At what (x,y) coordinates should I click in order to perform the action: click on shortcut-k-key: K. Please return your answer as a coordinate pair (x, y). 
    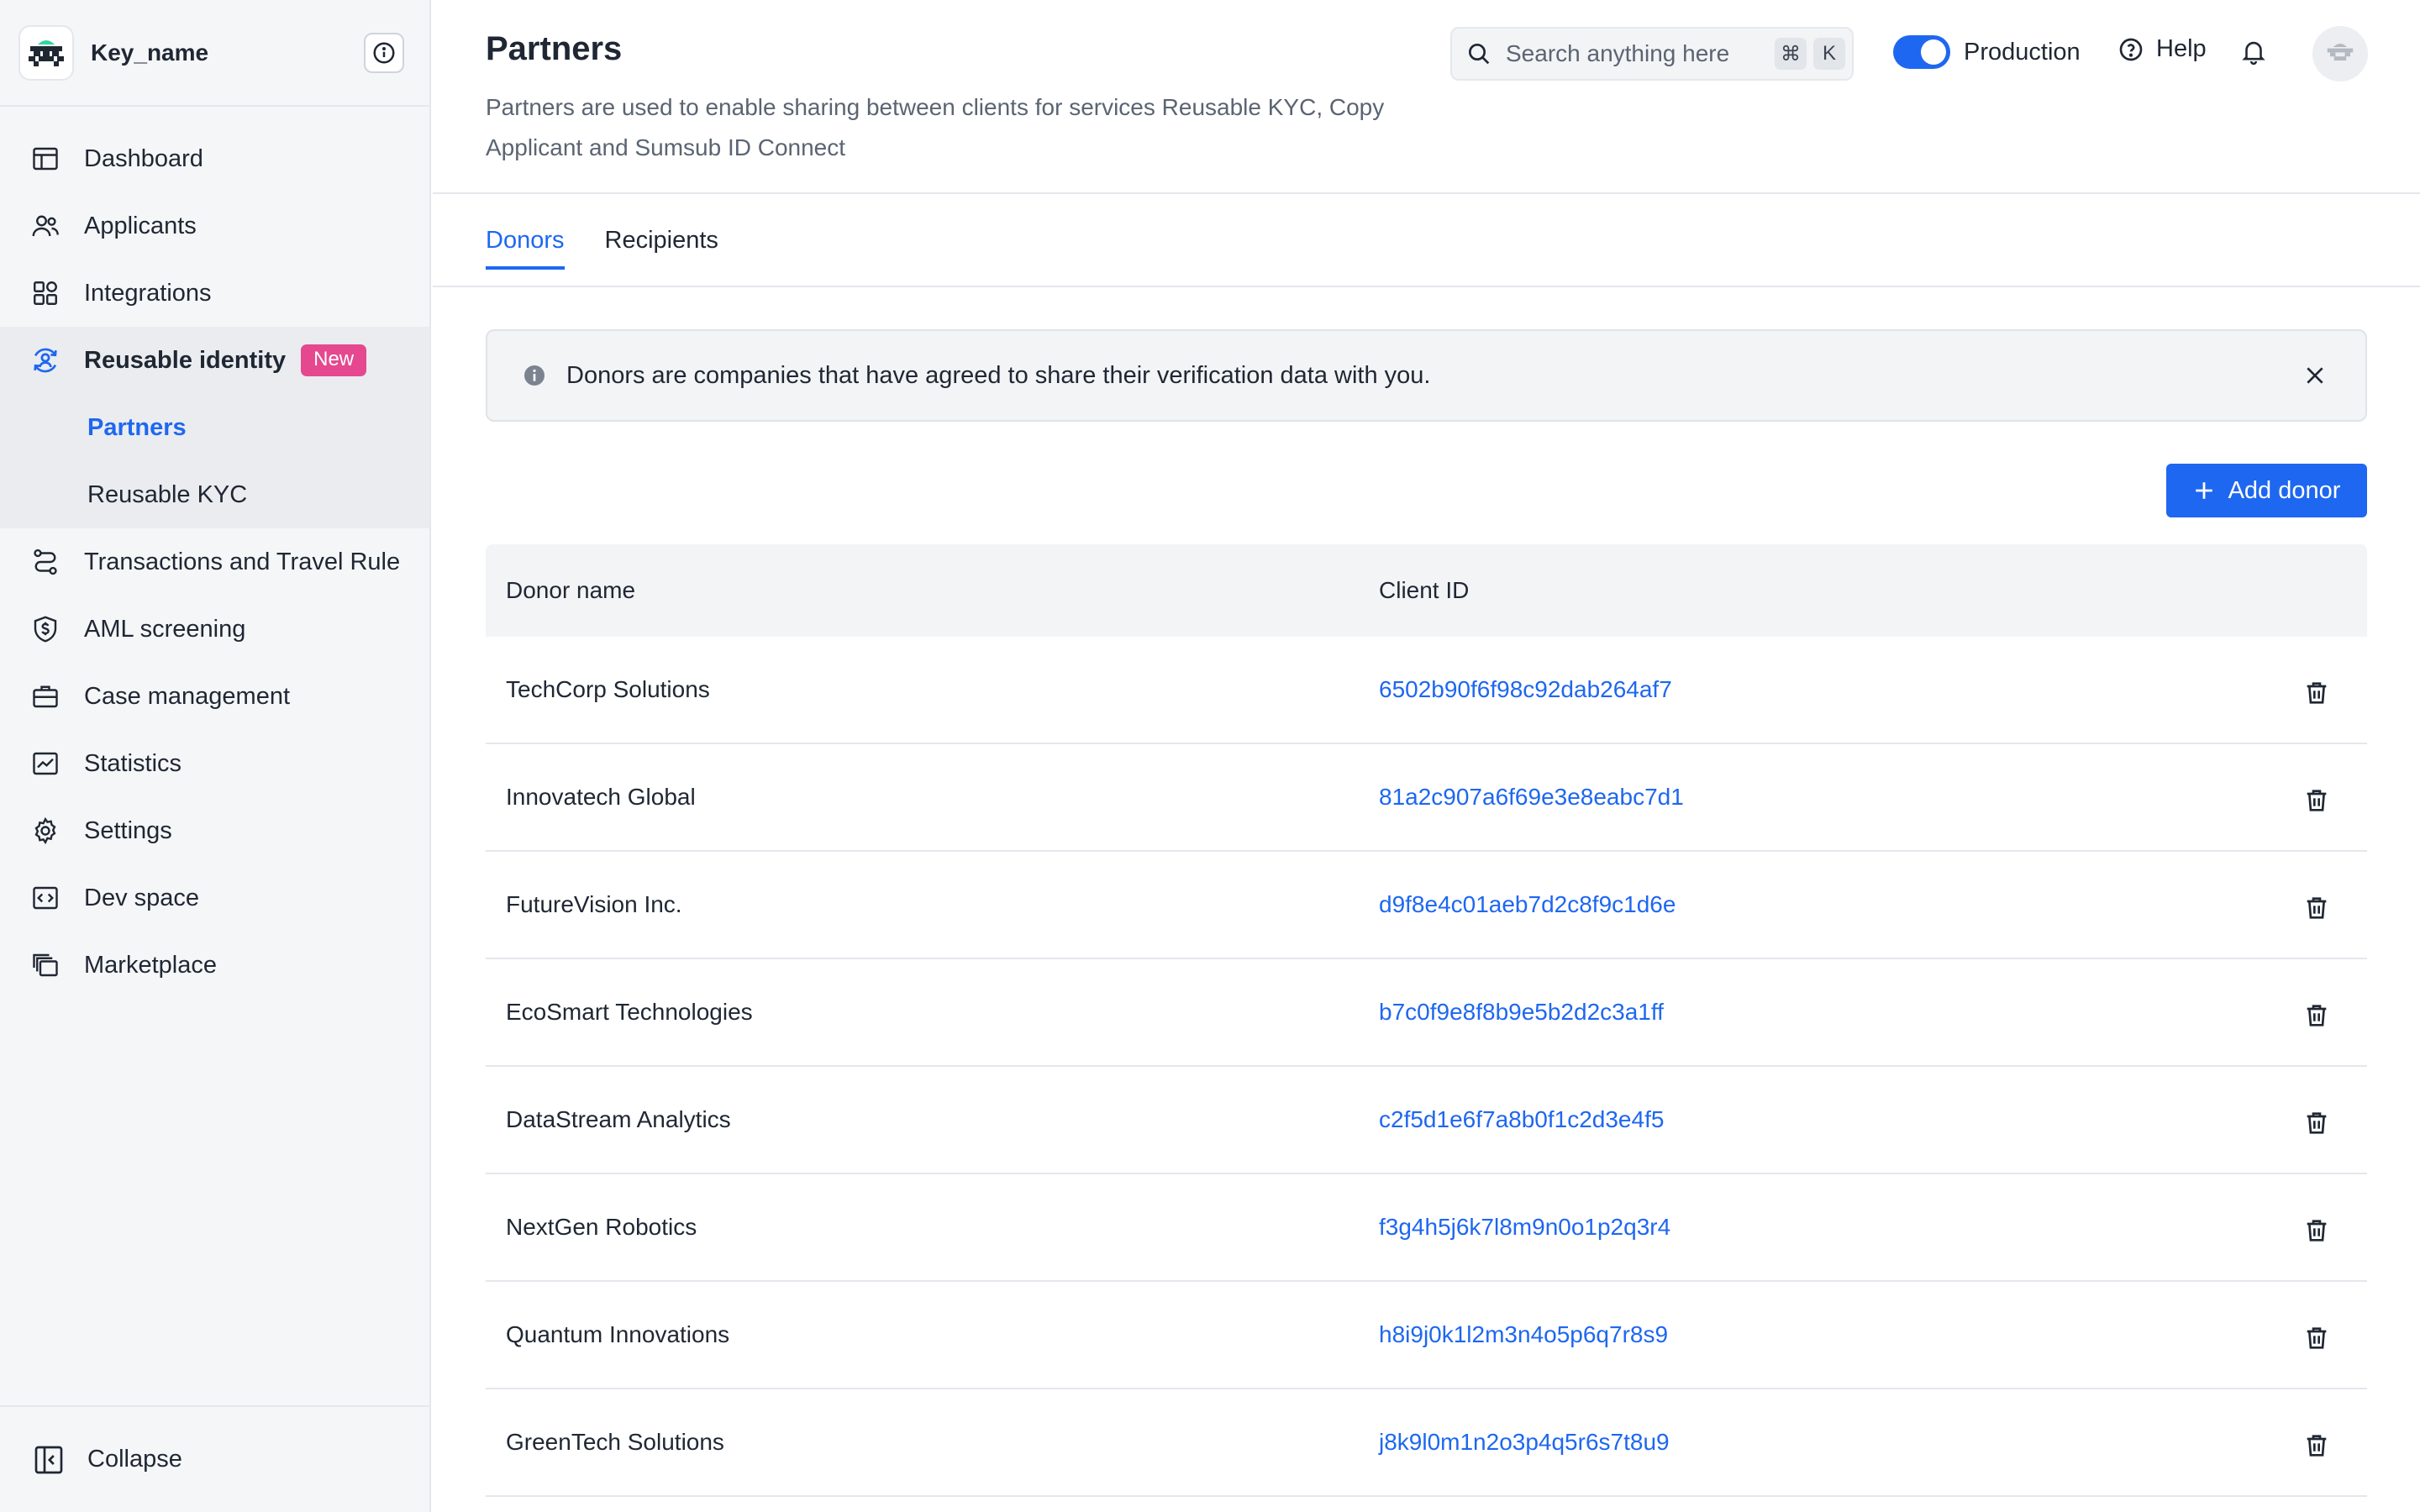
    Looking at the image, I should click on (1829, 54).